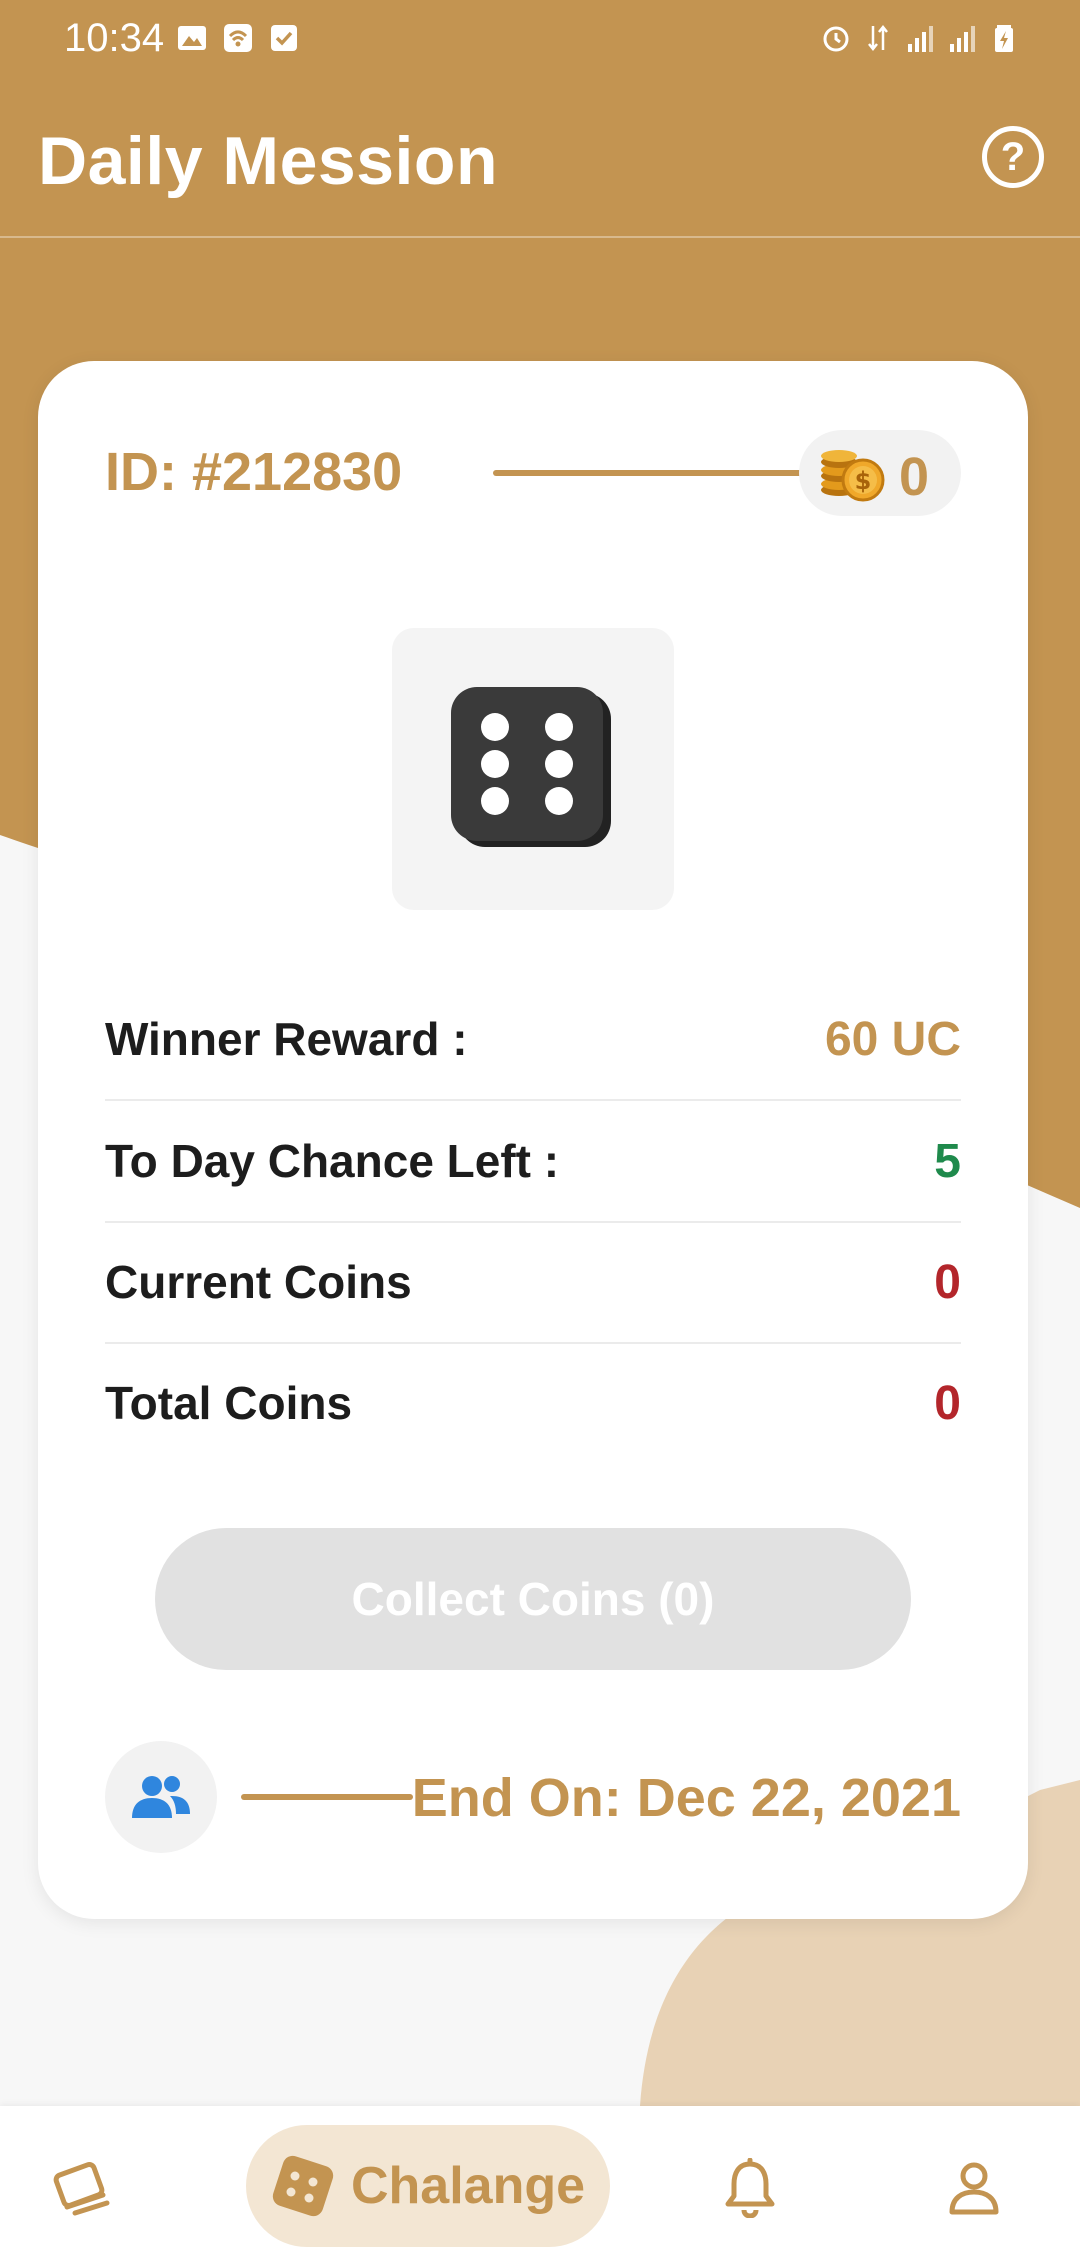 The height and width of the screenshot is (2266, 1080). What do you see at coordinates (327, 1797) in the screenshot?
I see `divider-line` at bounding box center [327, 1797].